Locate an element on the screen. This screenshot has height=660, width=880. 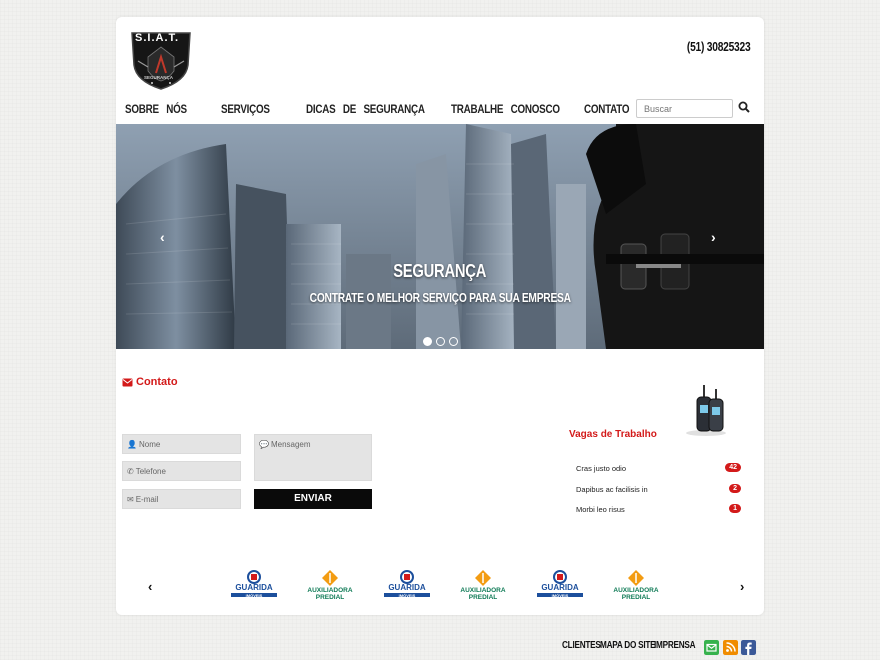
facebook-icon is located at coordinates (748, 647).